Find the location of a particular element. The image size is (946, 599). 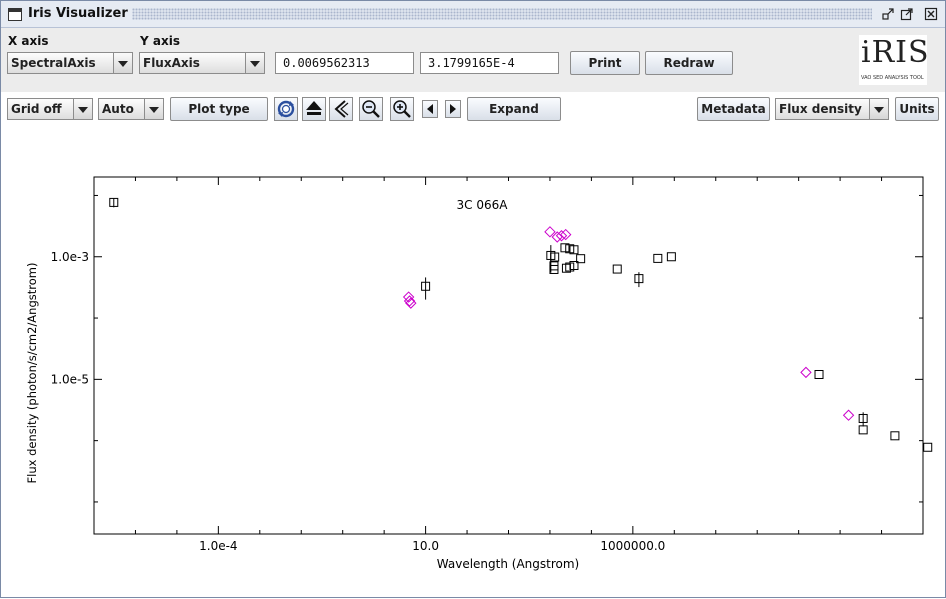

metadata-button: Metadata is located at coordinates (733, 109).